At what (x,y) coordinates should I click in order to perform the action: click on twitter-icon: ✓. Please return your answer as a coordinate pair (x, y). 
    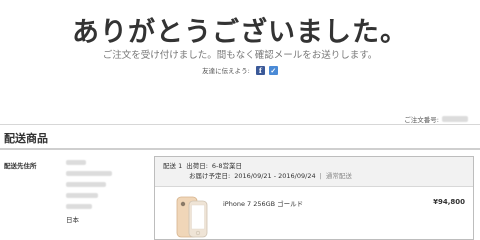
    Looking at the image, I should click on (273, 70).